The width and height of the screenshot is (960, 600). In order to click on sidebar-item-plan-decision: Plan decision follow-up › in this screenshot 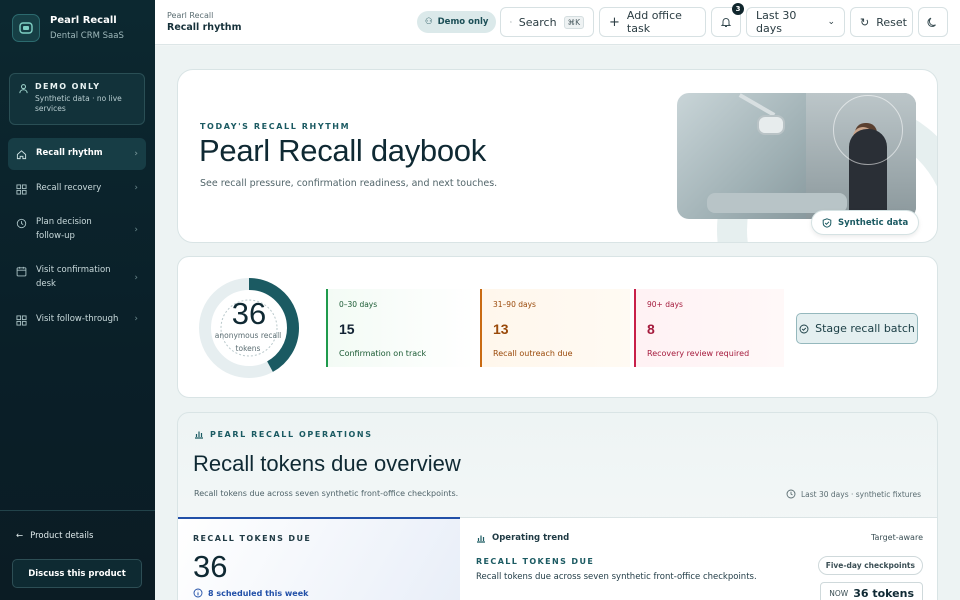, I will do `click(77, 229)`.